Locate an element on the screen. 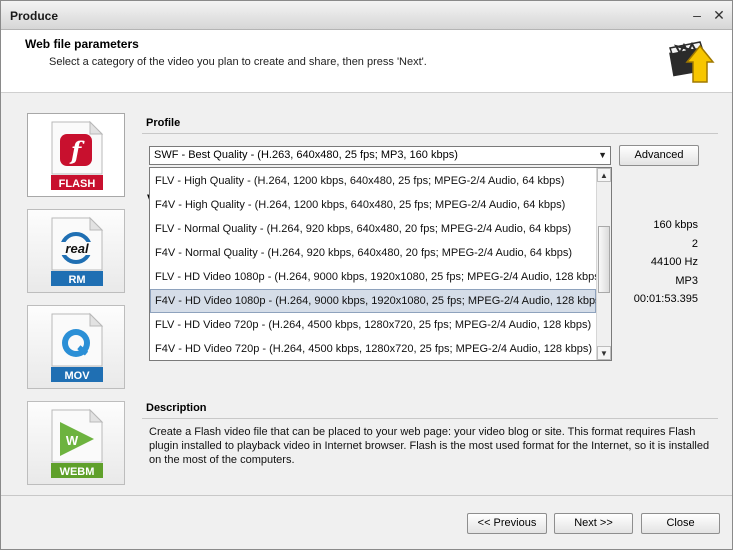 The image size is (733, 550). property-value: 44100 Hz is located at coordinates (674, 262).